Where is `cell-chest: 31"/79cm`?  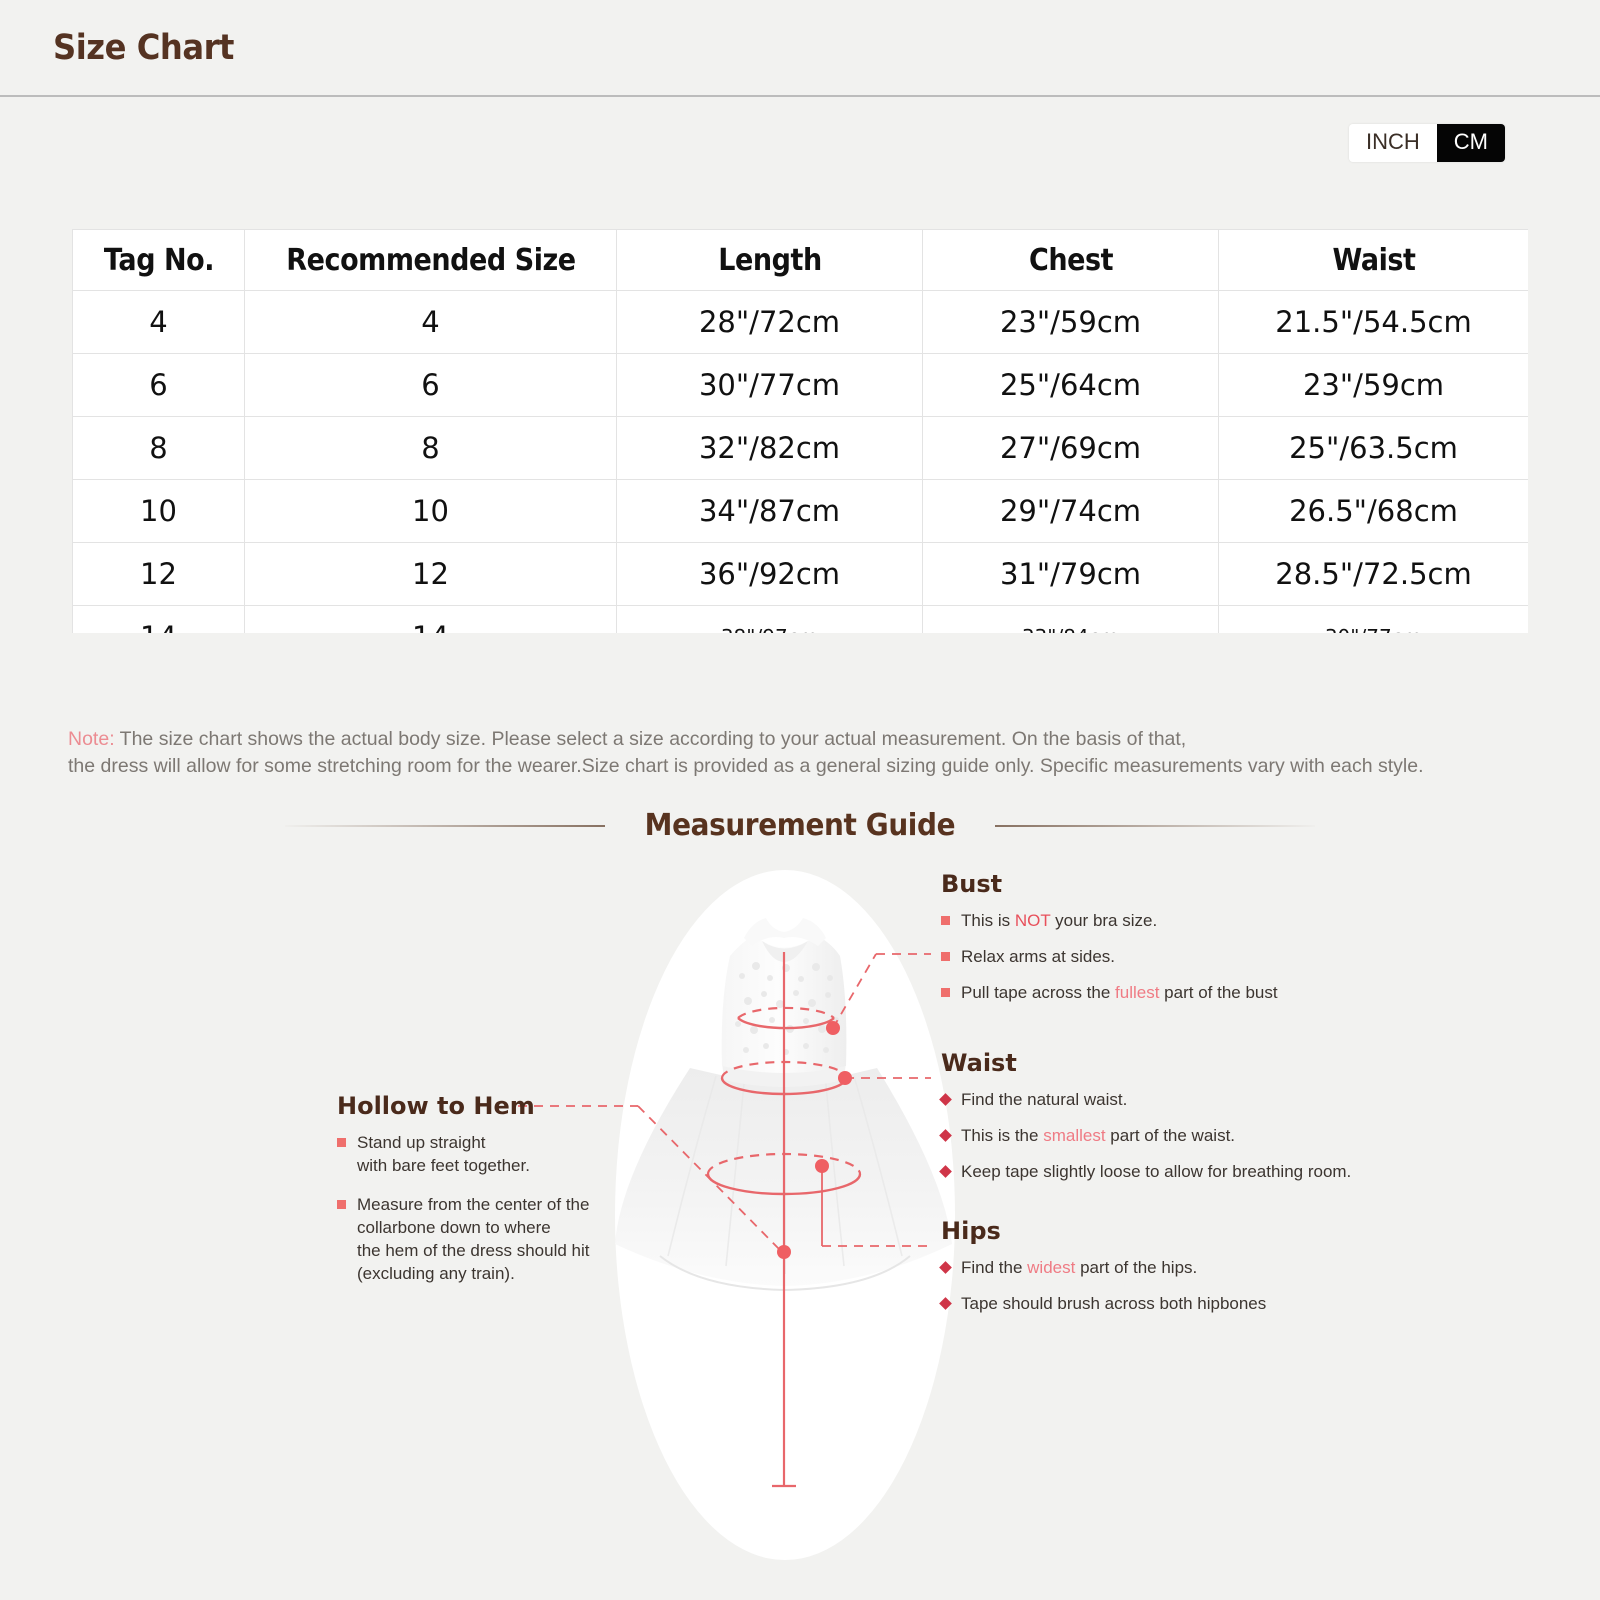
cell-chest: 31"/79cm is located at coordinates (1070, 574).